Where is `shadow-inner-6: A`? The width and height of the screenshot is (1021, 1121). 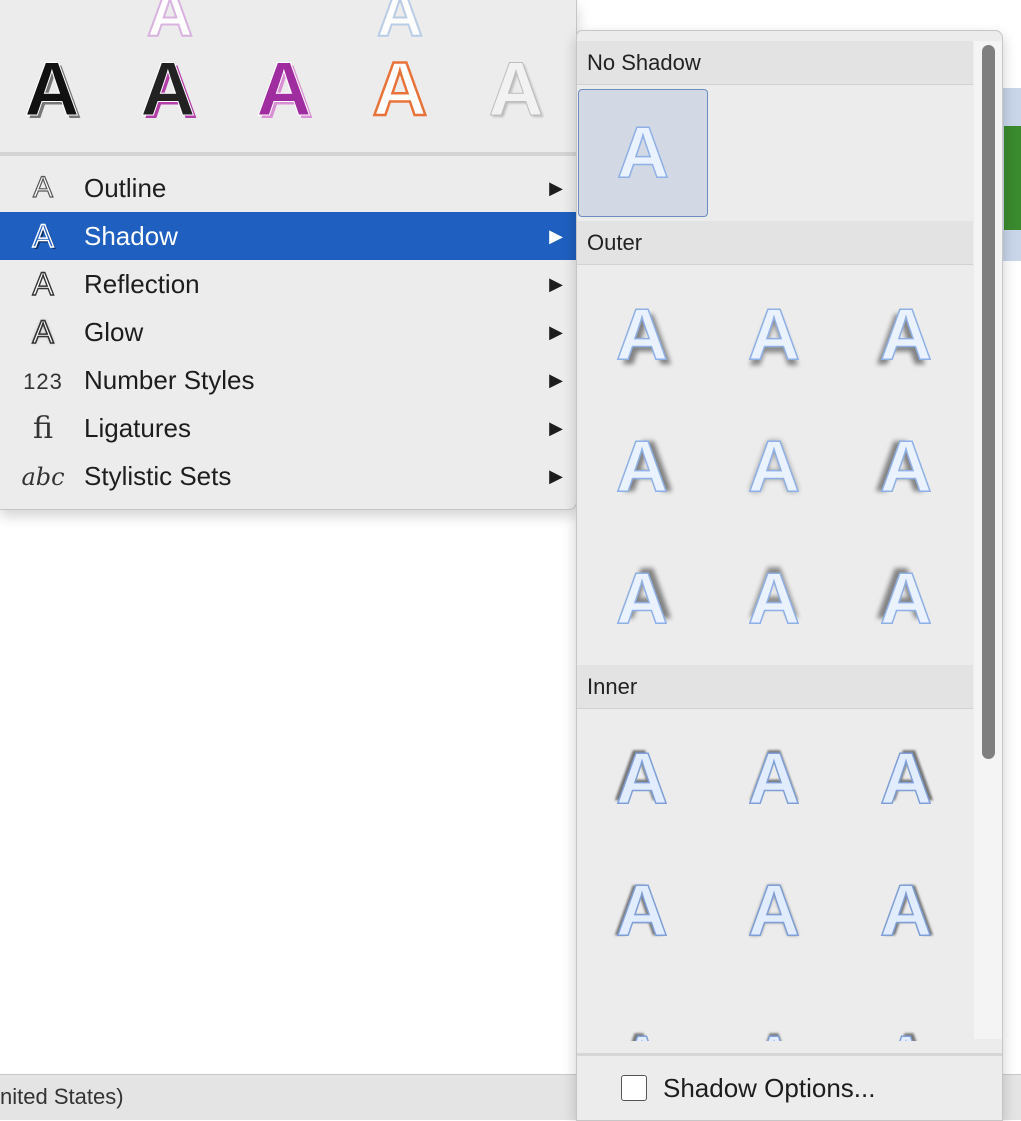
shadow-inner-6: A is located at coordinates (906, 911).